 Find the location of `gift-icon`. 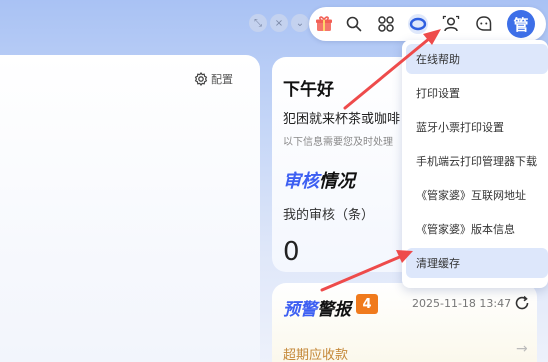

gift-icon is located at coordinates (324, 24).